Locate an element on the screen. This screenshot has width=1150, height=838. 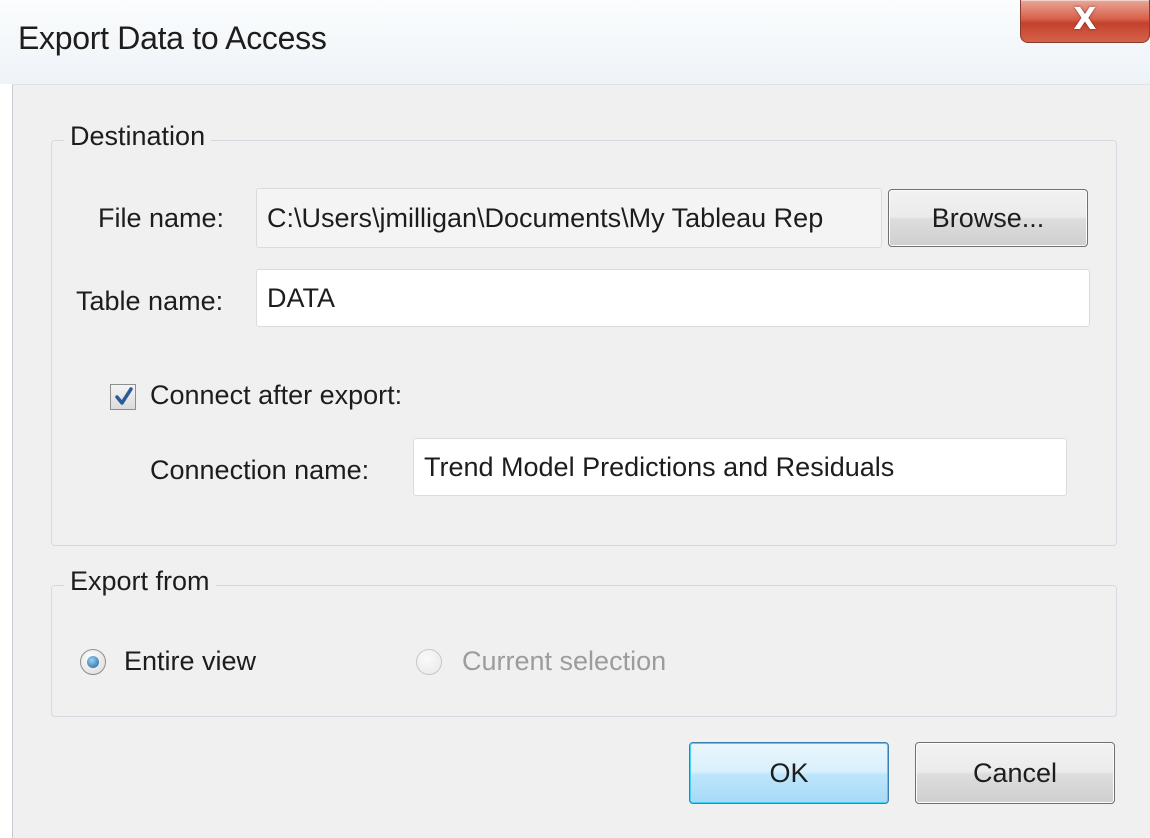
destination-legend: Destination is located at coordinates (138, 136).